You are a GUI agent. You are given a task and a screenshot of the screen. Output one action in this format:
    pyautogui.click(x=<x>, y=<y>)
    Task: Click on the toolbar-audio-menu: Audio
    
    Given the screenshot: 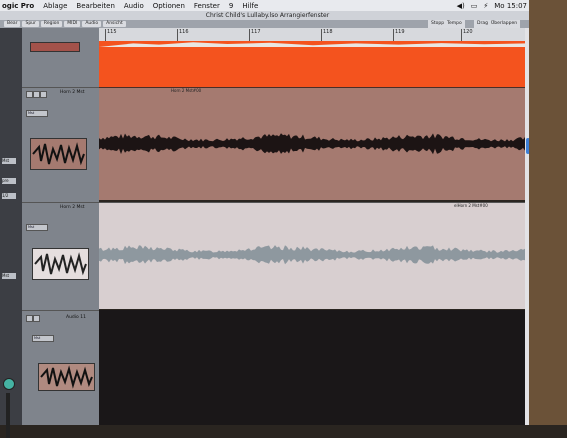 What is the action you would take?
    pyautogui.click(x=92, y=24)
    